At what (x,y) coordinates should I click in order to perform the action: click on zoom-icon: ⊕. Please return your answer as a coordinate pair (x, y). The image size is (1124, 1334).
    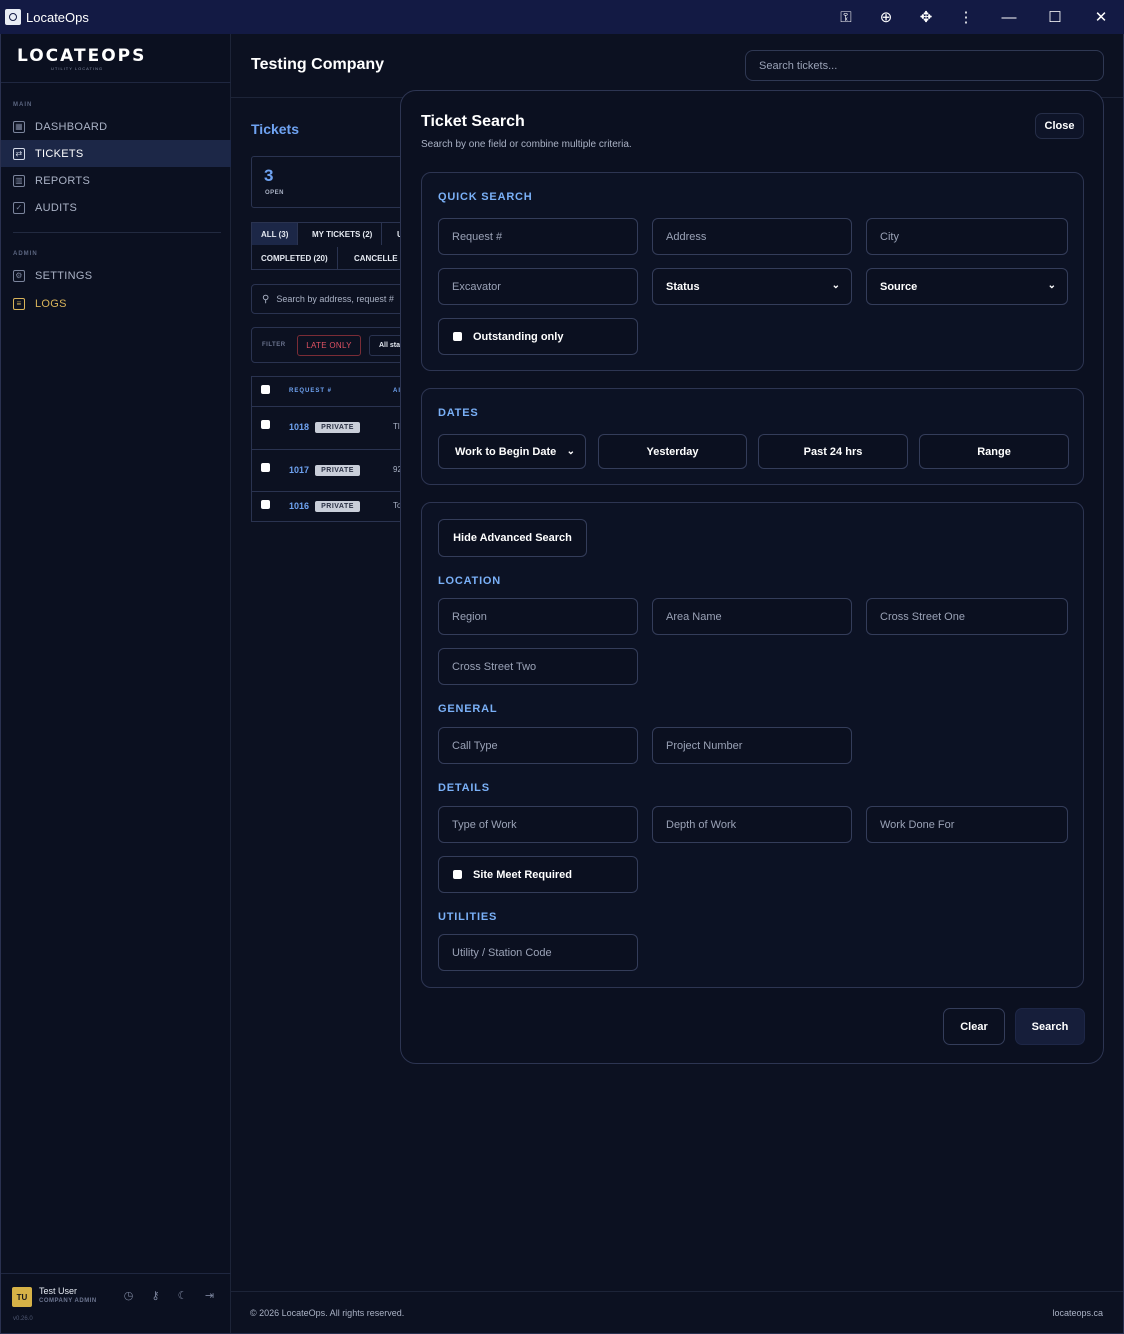
    Looking at the image, I should click on (886, 17).